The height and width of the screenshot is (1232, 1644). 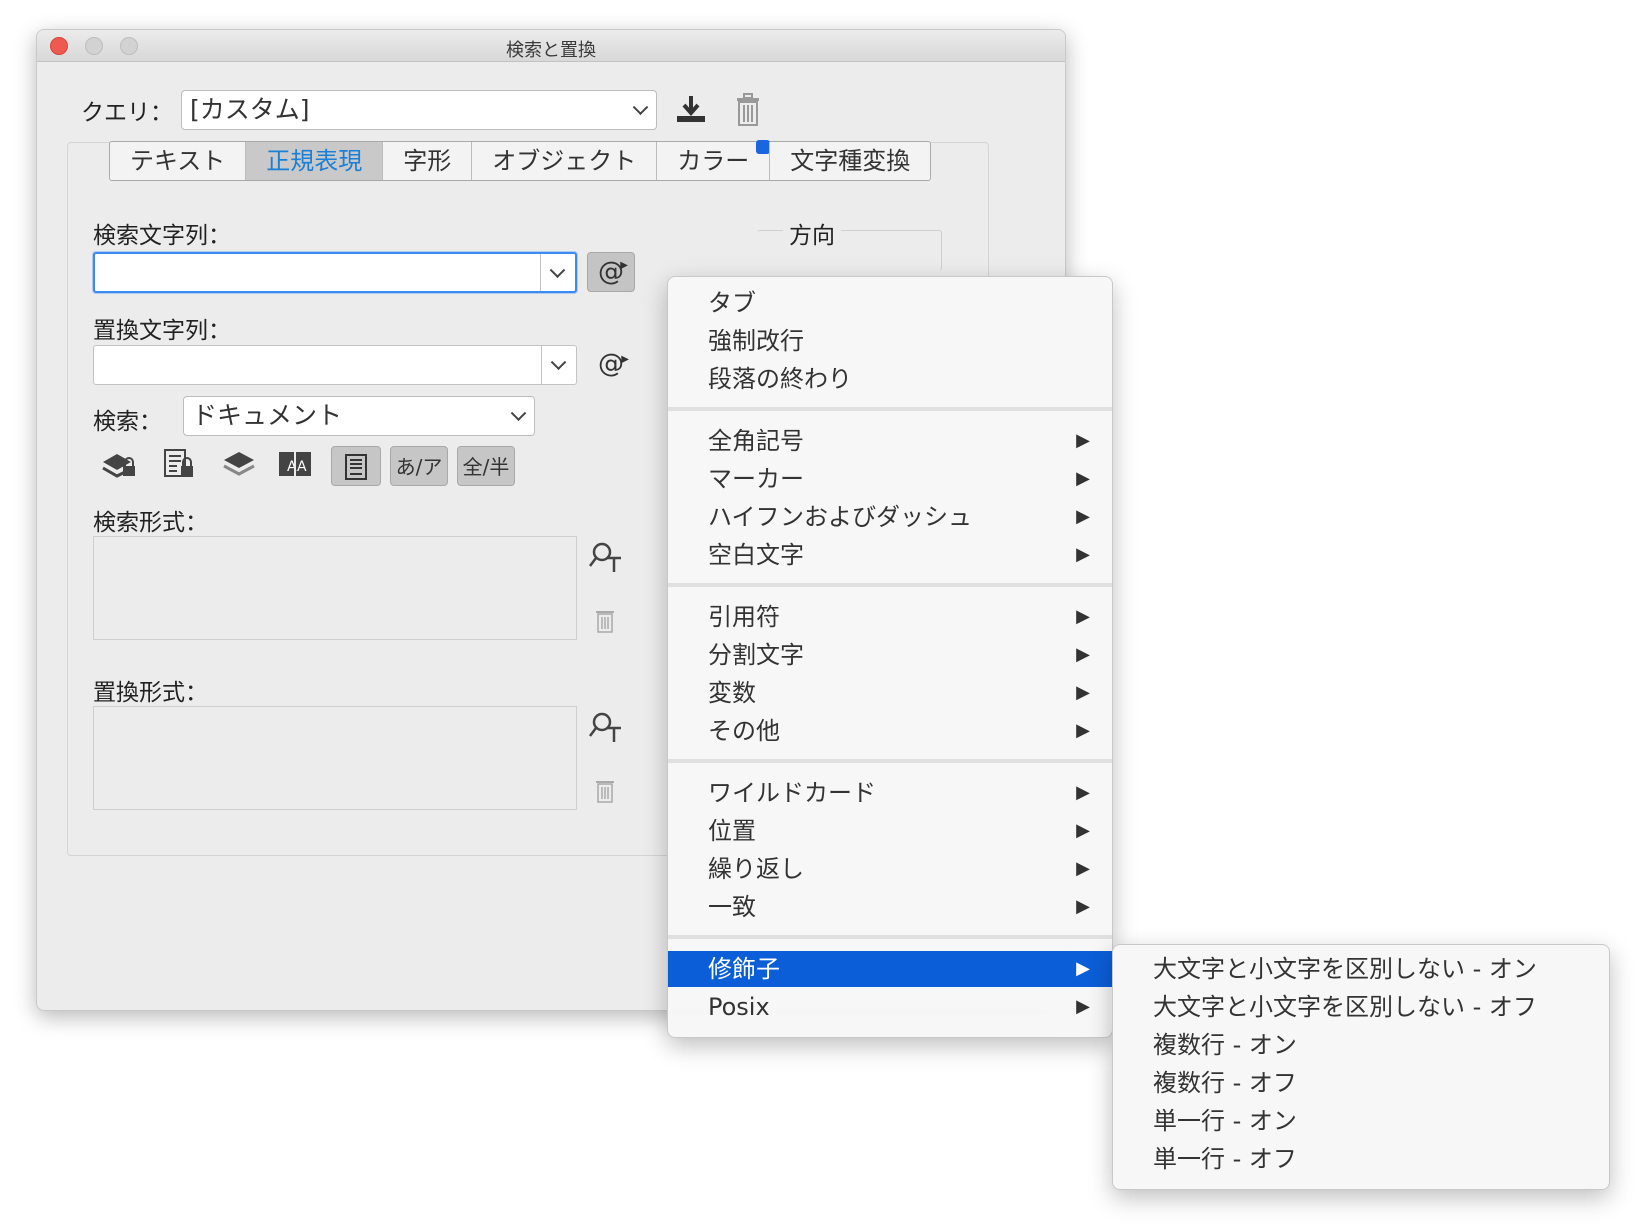 What do you see at coordinates (780, 379) in the screenshot?
I see `menu-item-label: 段落の終わり` at bounding box center [780, 379].